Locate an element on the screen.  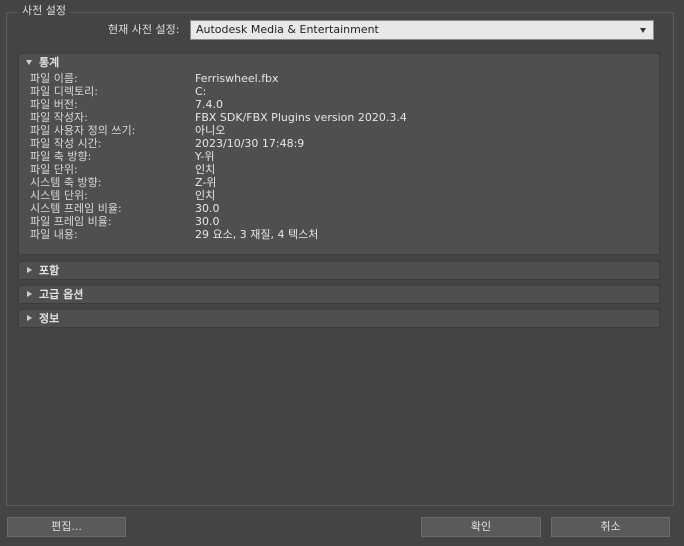
stat-label: 시스템 프레임 비율: is located at coordinates (76, 208).